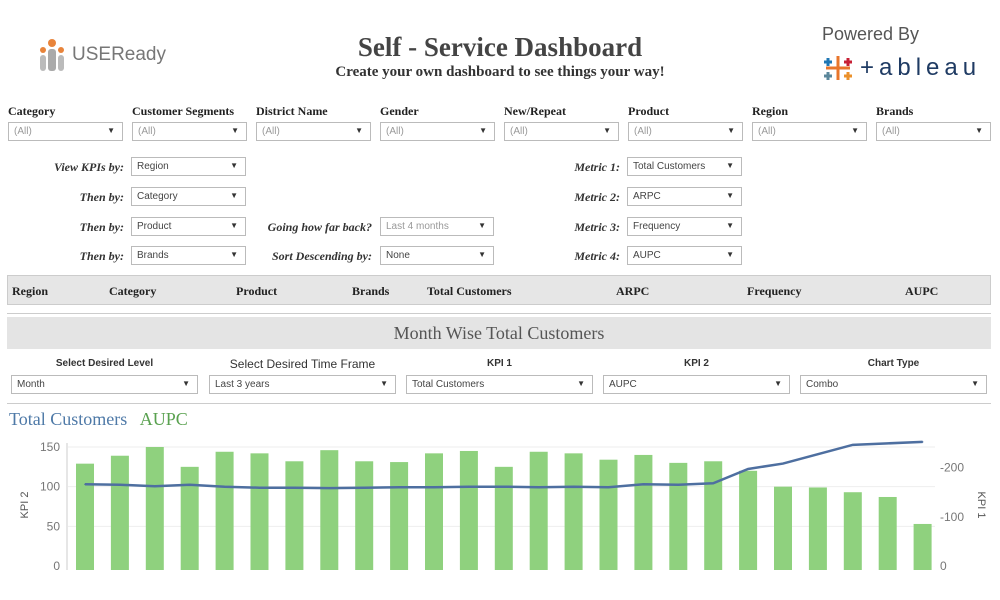 This screenshot has height=600, width=1000. What do you see at coordinates (188, 196) in the screenshot?
I see `view-by-dropdown: Category ▼` at bounding box center [188, 196].